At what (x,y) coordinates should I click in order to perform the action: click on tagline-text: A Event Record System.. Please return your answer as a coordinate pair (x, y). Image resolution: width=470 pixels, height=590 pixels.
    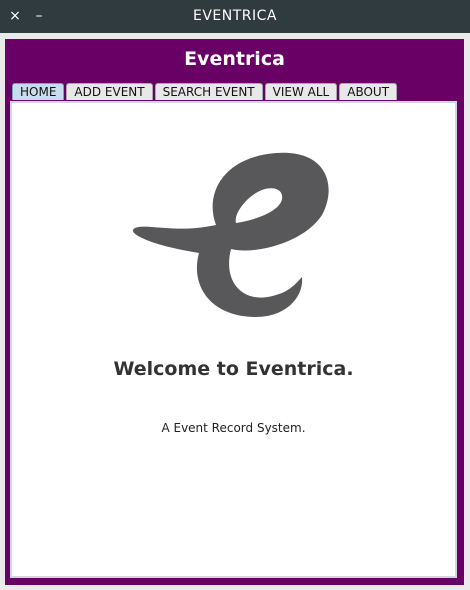
    Looking at the image, I should click on (233, 428).